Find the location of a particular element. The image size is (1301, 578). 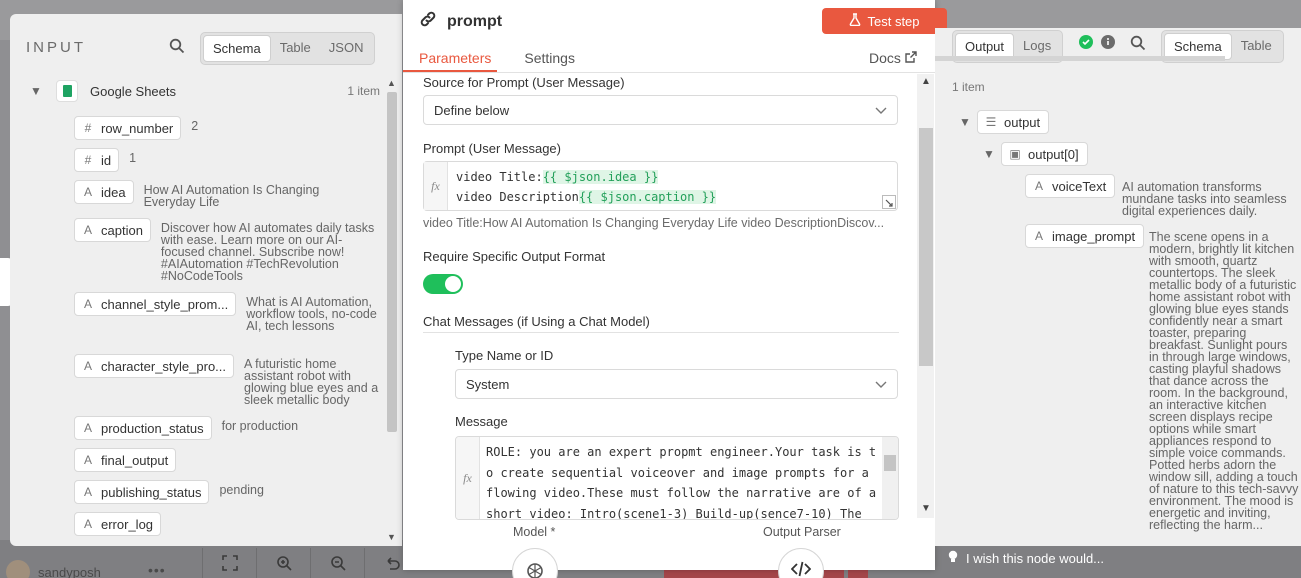

field-voiceText: AvoiceText is located at coordinates (1070, 186).